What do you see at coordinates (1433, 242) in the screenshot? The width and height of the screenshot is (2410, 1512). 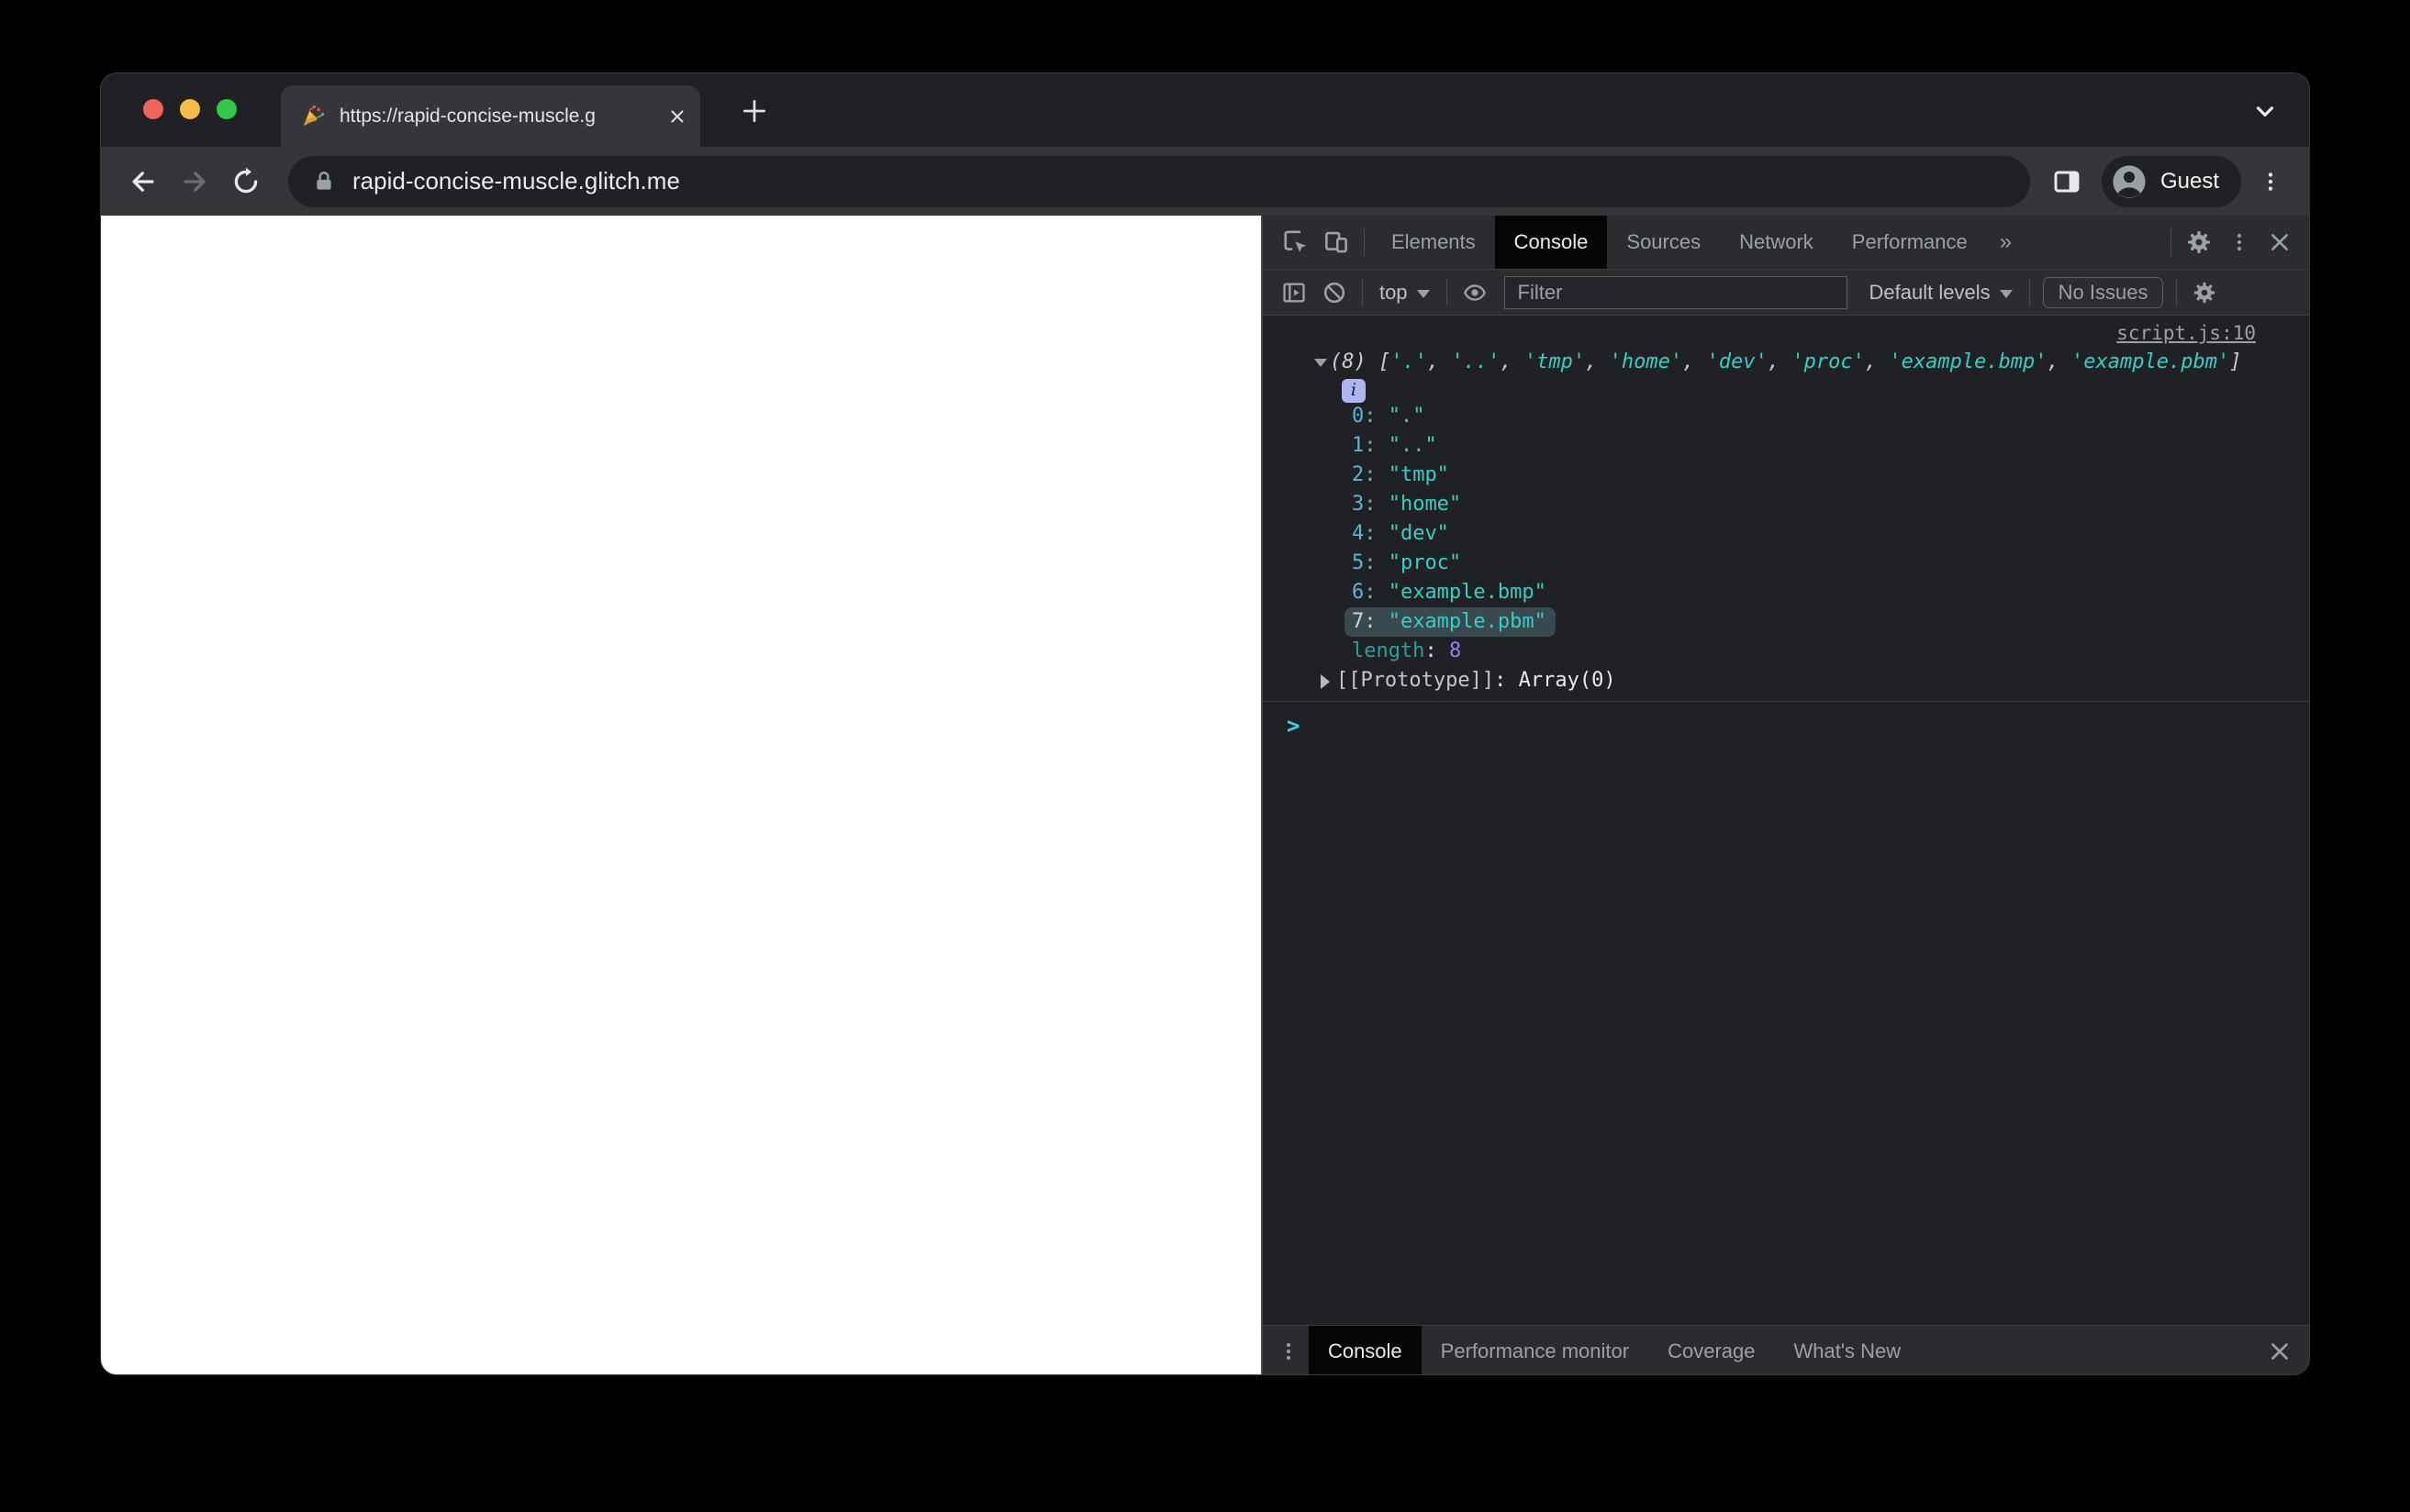 I see `devtools-tab-elements: Elements` at bounding box center [1433, 242].